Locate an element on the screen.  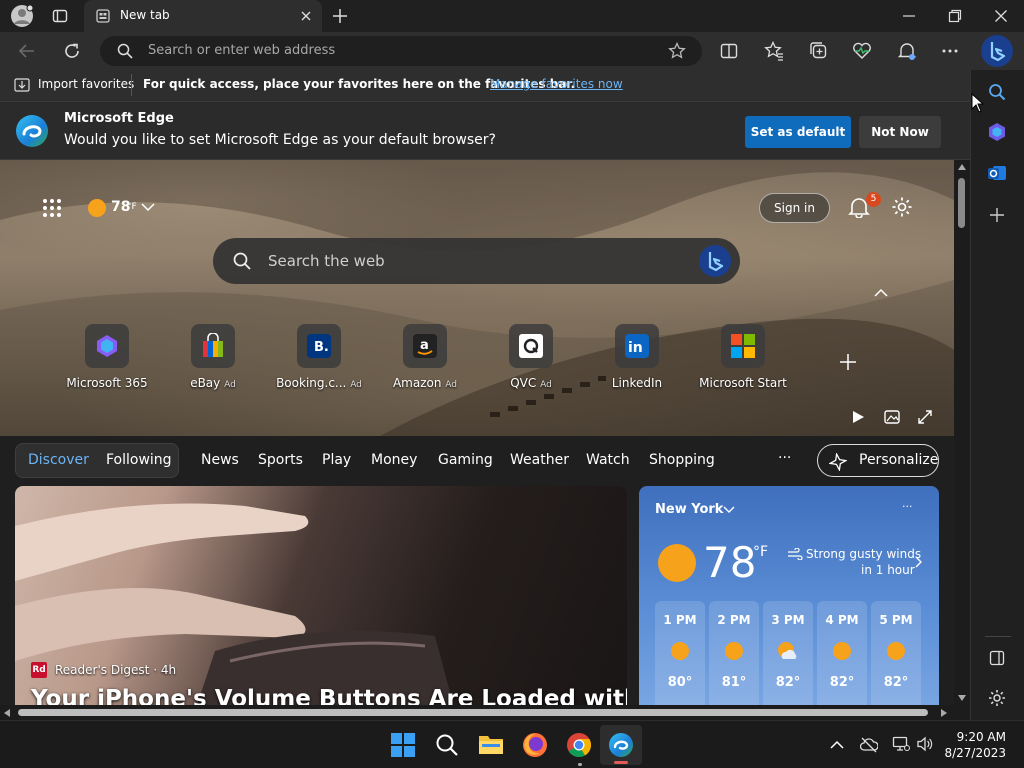
minimize-icon is located at coordinates (909, 16).